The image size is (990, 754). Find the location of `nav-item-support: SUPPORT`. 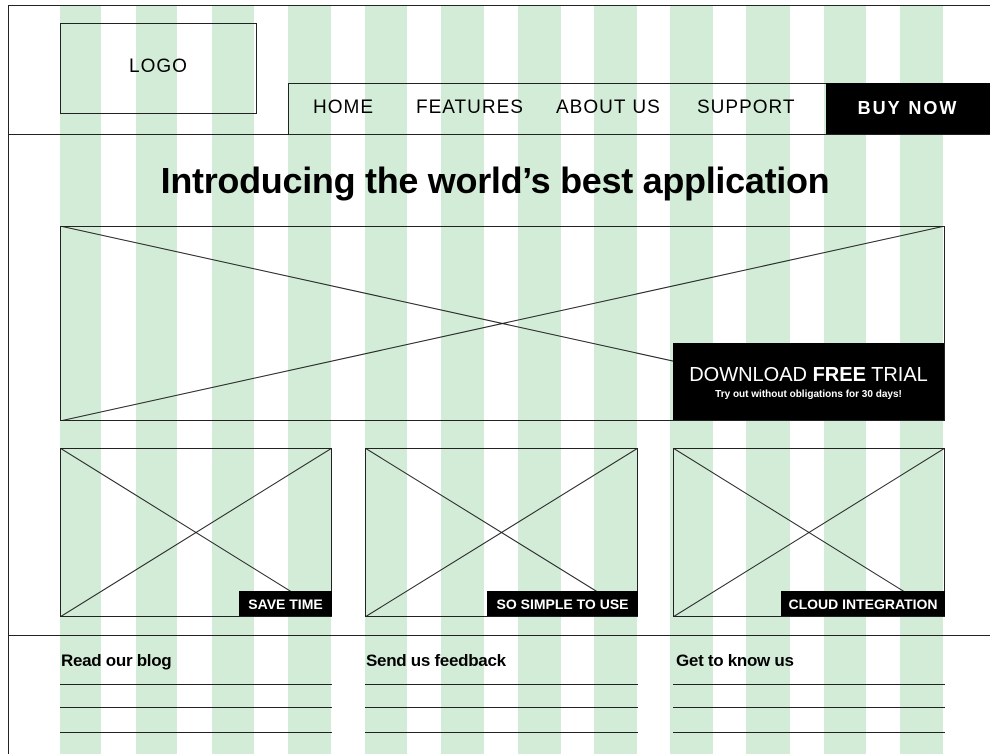

nav-item-support: SUPPORT is located at coordinates (746, 108).